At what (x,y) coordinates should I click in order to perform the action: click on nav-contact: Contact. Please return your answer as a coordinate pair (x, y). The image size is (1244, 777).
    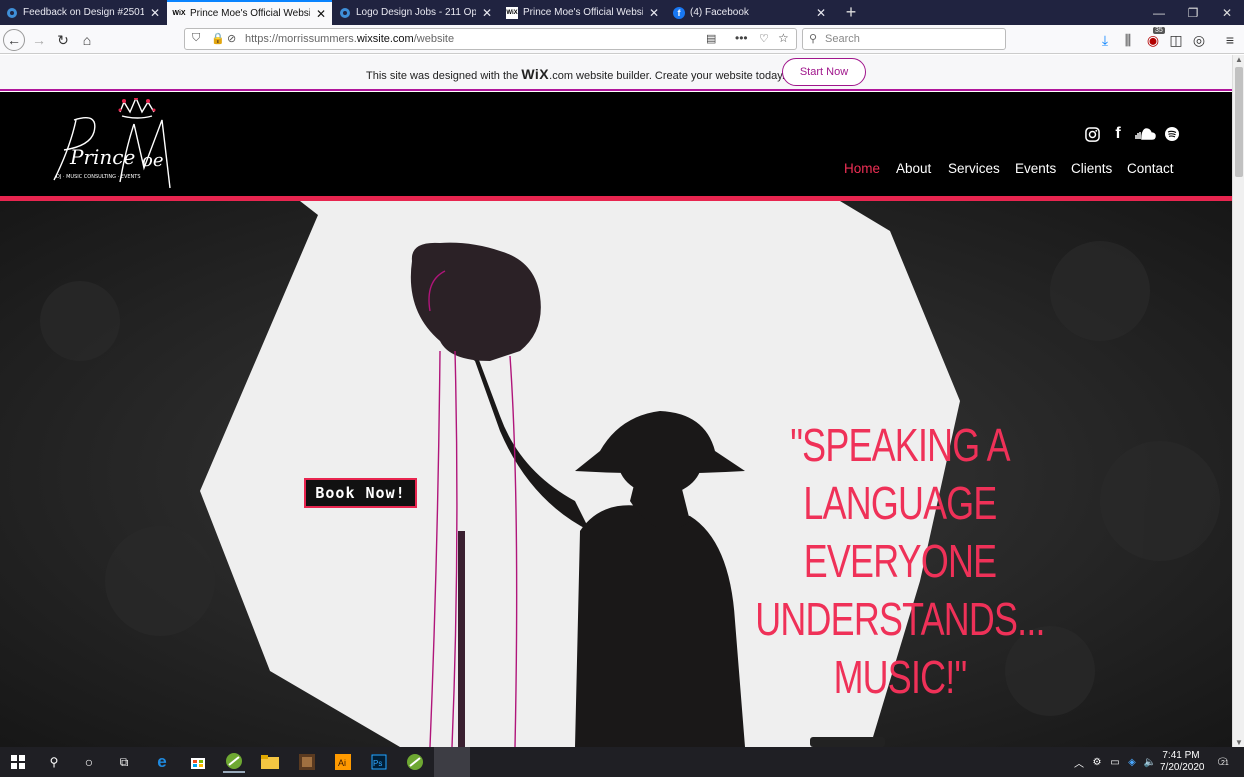
    Looking at the image, I should click on (1150, 168).